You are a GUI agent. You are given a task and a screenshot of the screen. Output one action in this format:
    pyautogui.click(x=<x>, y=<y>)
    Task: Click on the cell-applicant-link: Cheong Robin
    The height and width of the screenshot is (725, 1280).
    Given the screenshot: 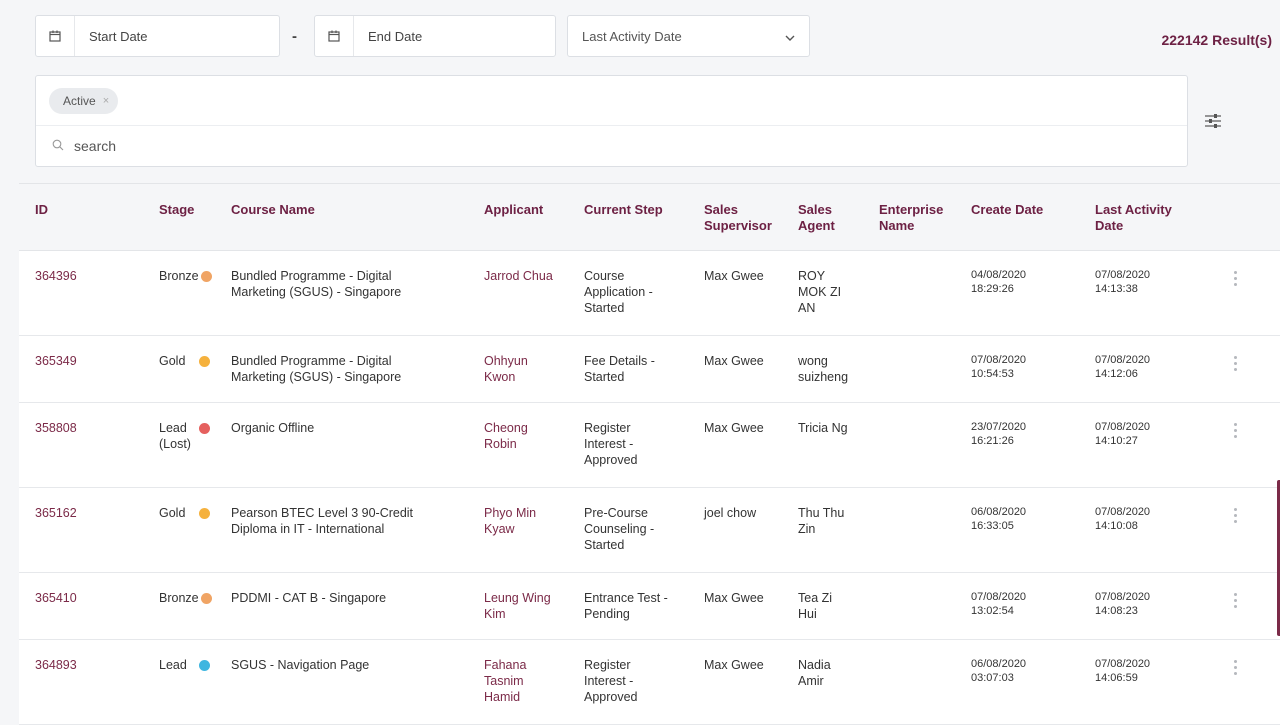 What is the action you would take?
    pyautogui.click(x=526, y=436)
    